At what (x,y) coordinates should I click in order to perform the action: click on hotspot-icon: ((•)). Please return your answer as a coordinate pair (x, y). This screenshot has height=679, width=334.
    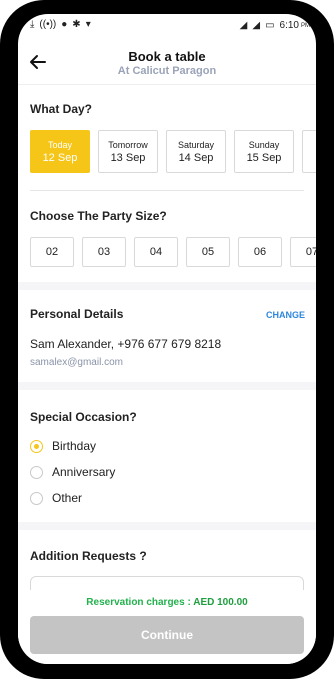
    Looking at the image, I should click on (48, 24).